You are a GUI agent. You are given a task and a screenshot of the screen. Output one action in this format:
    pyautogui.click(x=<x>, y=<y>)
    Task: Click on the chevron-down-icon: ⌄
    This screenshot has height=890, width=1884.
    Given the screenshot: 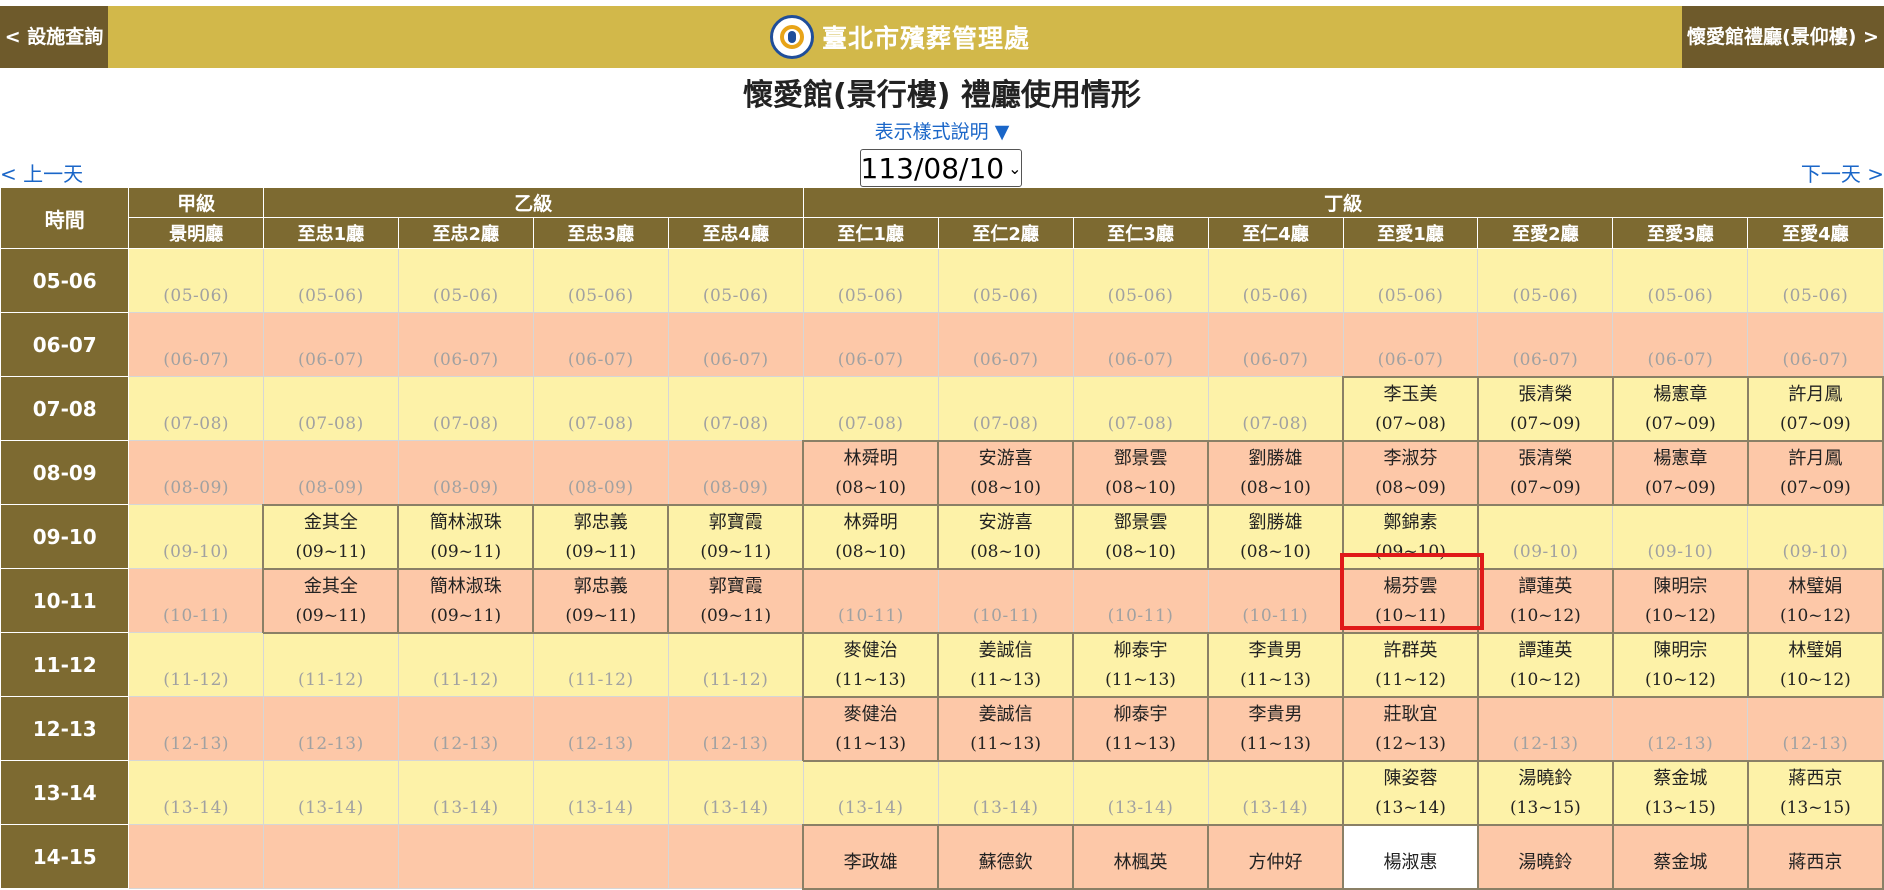 What is the action you would take?
    pyautogui.click(x=1015, y=168)
    